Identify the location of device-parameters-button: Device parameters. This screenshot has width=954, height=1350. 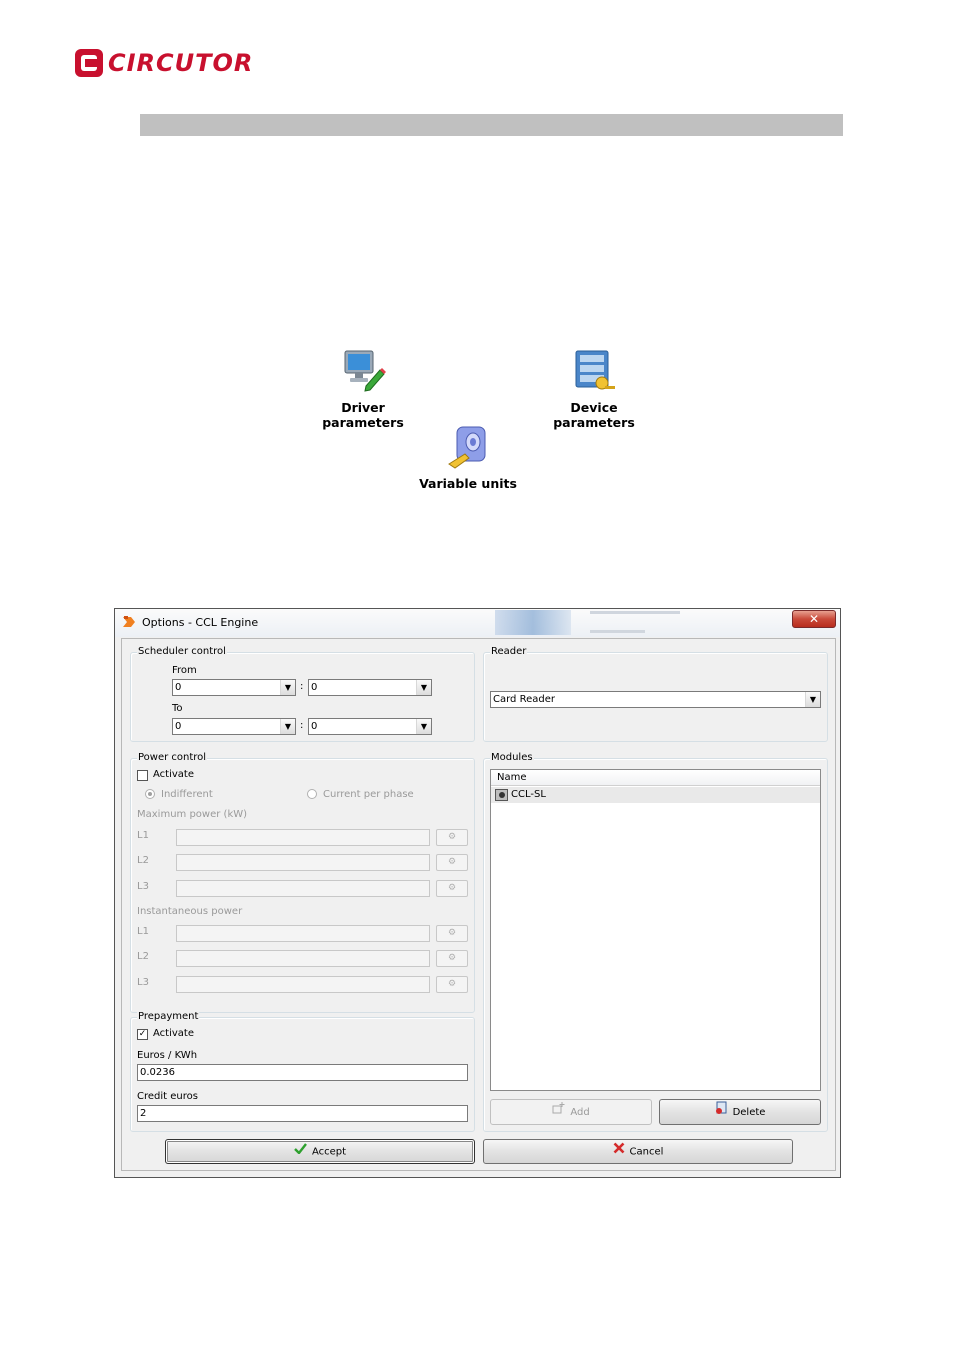
(594, 389).